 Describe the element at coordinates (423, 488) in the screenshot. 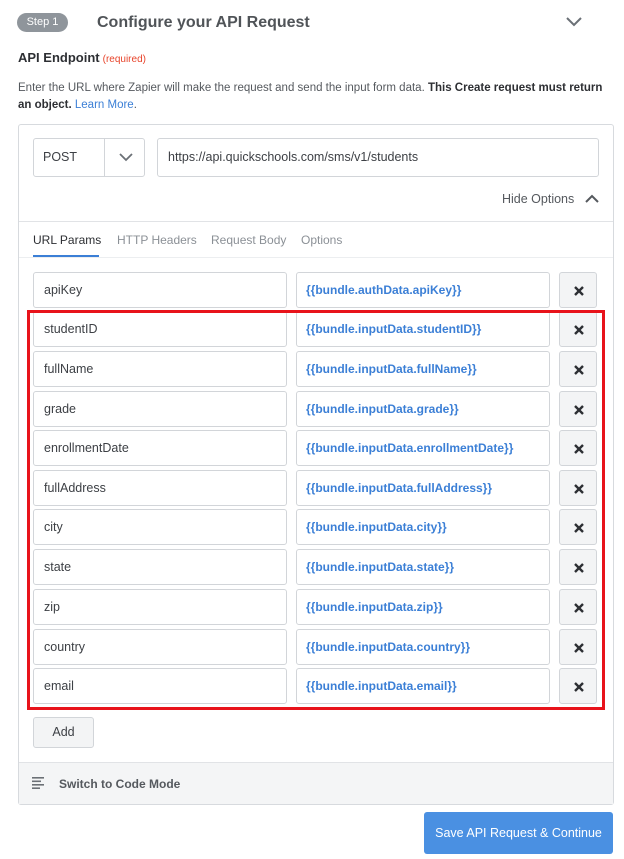

I see `param-value-input: {{bundle.inputData.fullAddress}}` at that location.